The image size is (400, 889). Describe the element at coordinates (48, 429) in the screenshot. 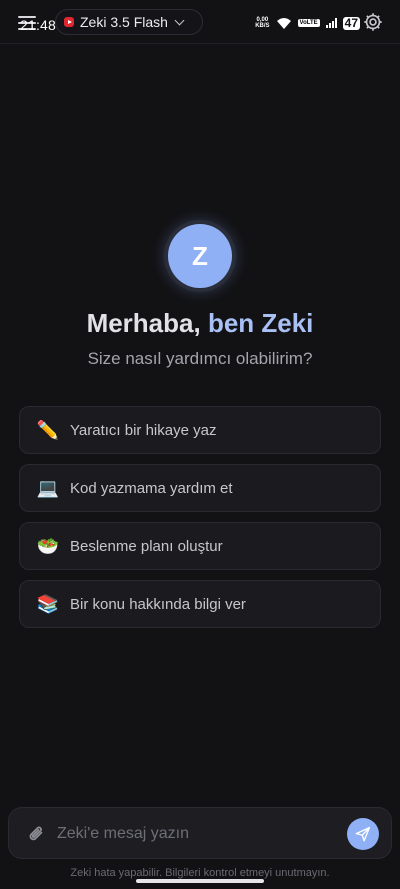

I see `pencil-icon: ✏️` at that location.